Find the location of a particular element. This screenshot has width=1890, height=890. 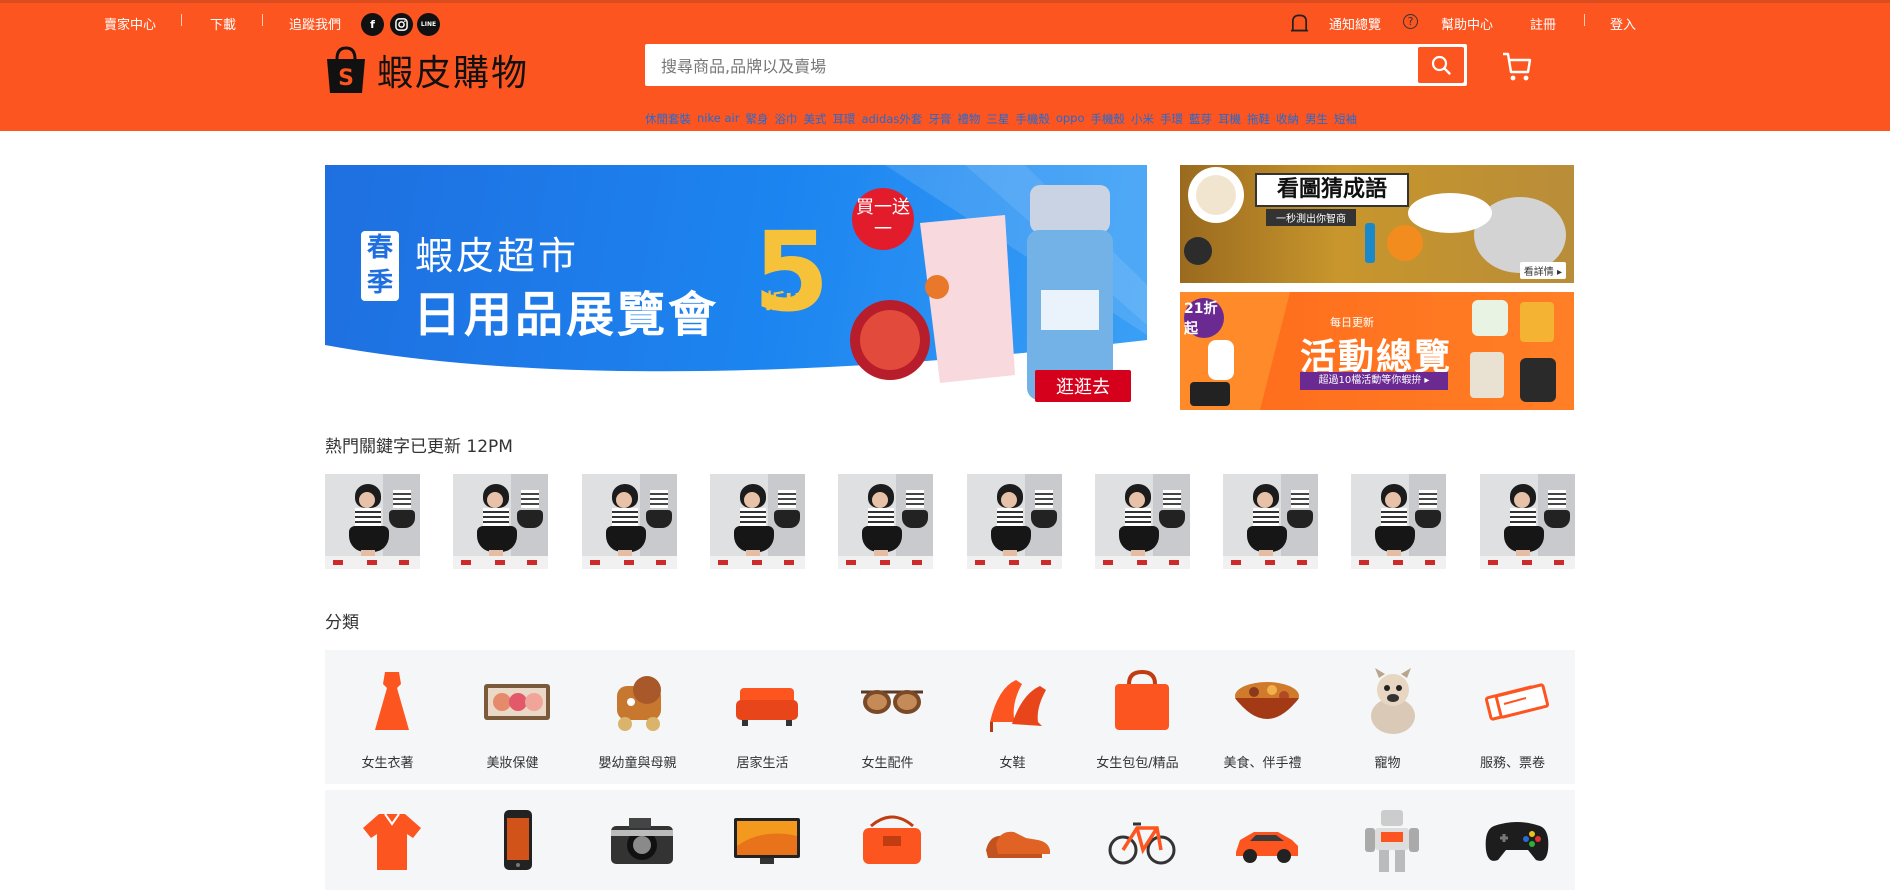

hot-search-word: 美式 is located at coordinates (814, 119).